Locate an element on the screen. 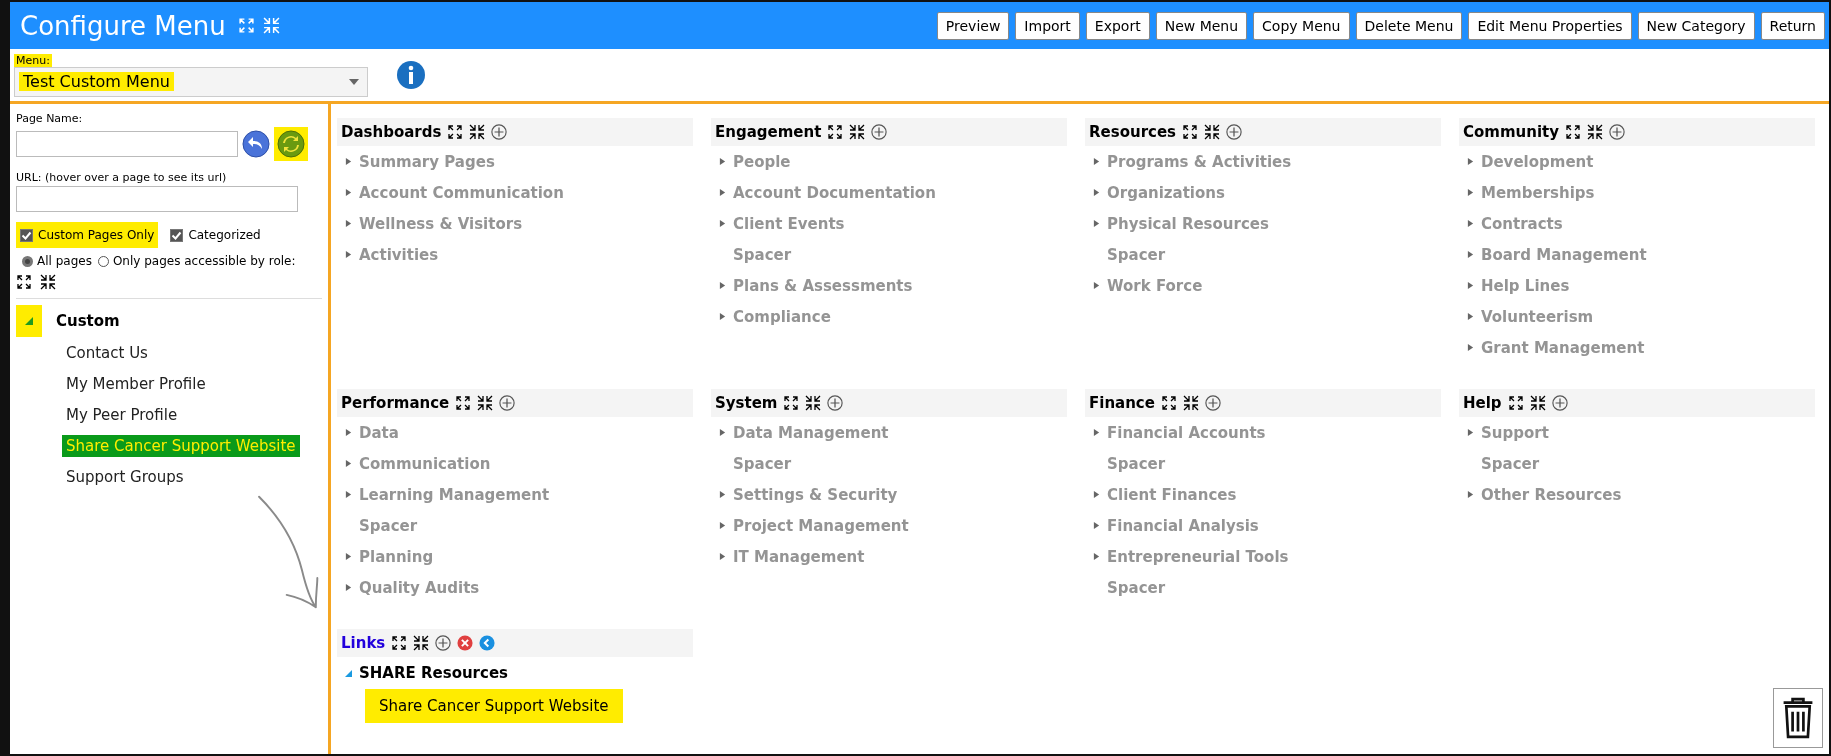 This screenshot has width=1831, height=756. menu-entry: People is located at coordinates (762, 161).